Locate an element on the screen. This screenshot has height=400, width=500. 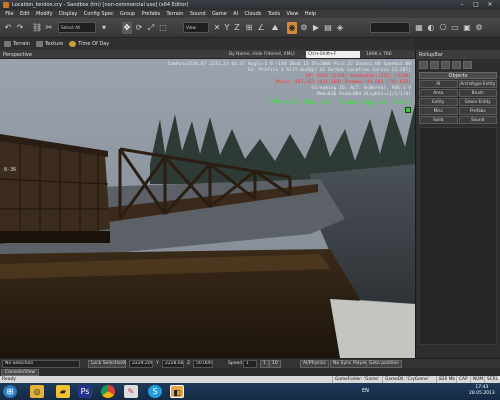
start-button-icon: ⊞ is located at coordinates (10, 391).